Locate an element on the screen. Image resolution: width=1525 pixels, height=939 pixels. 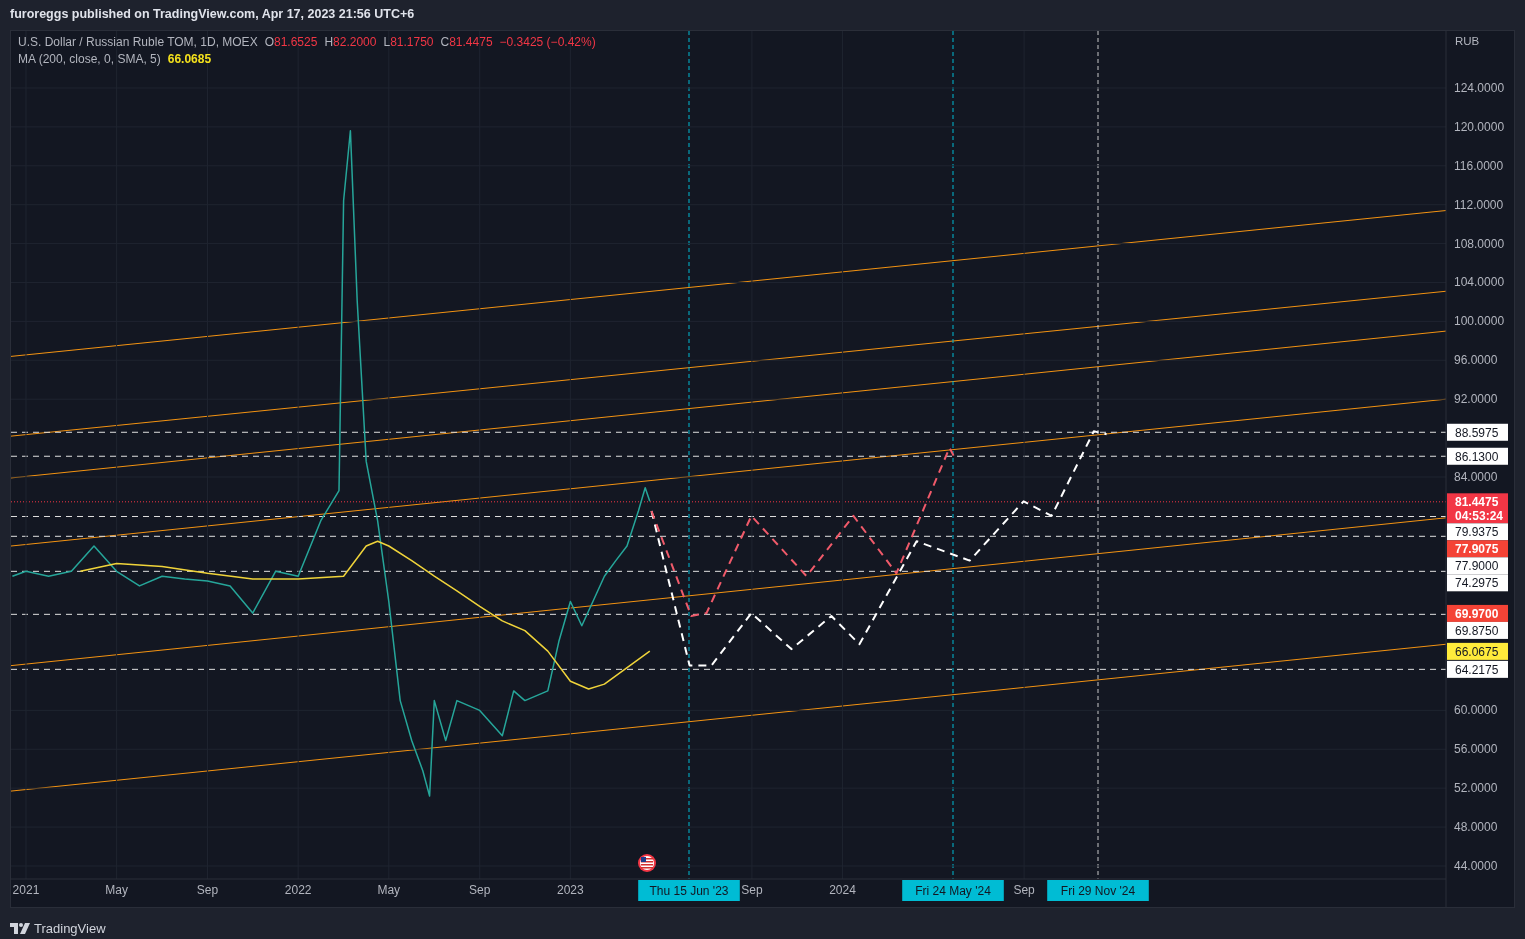
price-label-badge: 74.2975 is located at coordinates (1477, 583).